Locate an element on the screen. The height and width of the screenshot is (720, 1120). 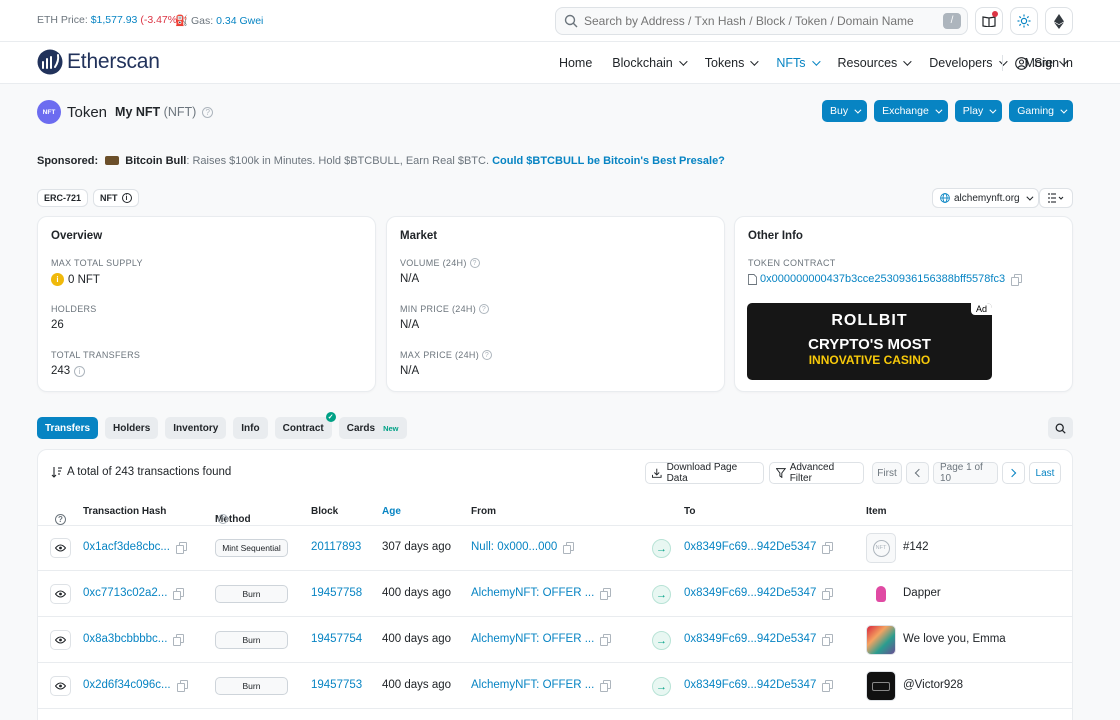
prev-page-button is located at coordinates (917, 473).